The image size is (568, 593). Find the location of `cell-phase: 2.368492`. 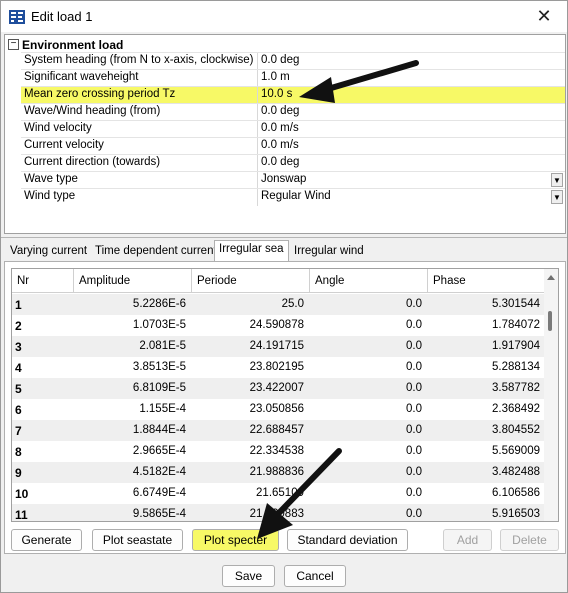

cell-phase: 2.368492 is located at coordinates (484, 409).